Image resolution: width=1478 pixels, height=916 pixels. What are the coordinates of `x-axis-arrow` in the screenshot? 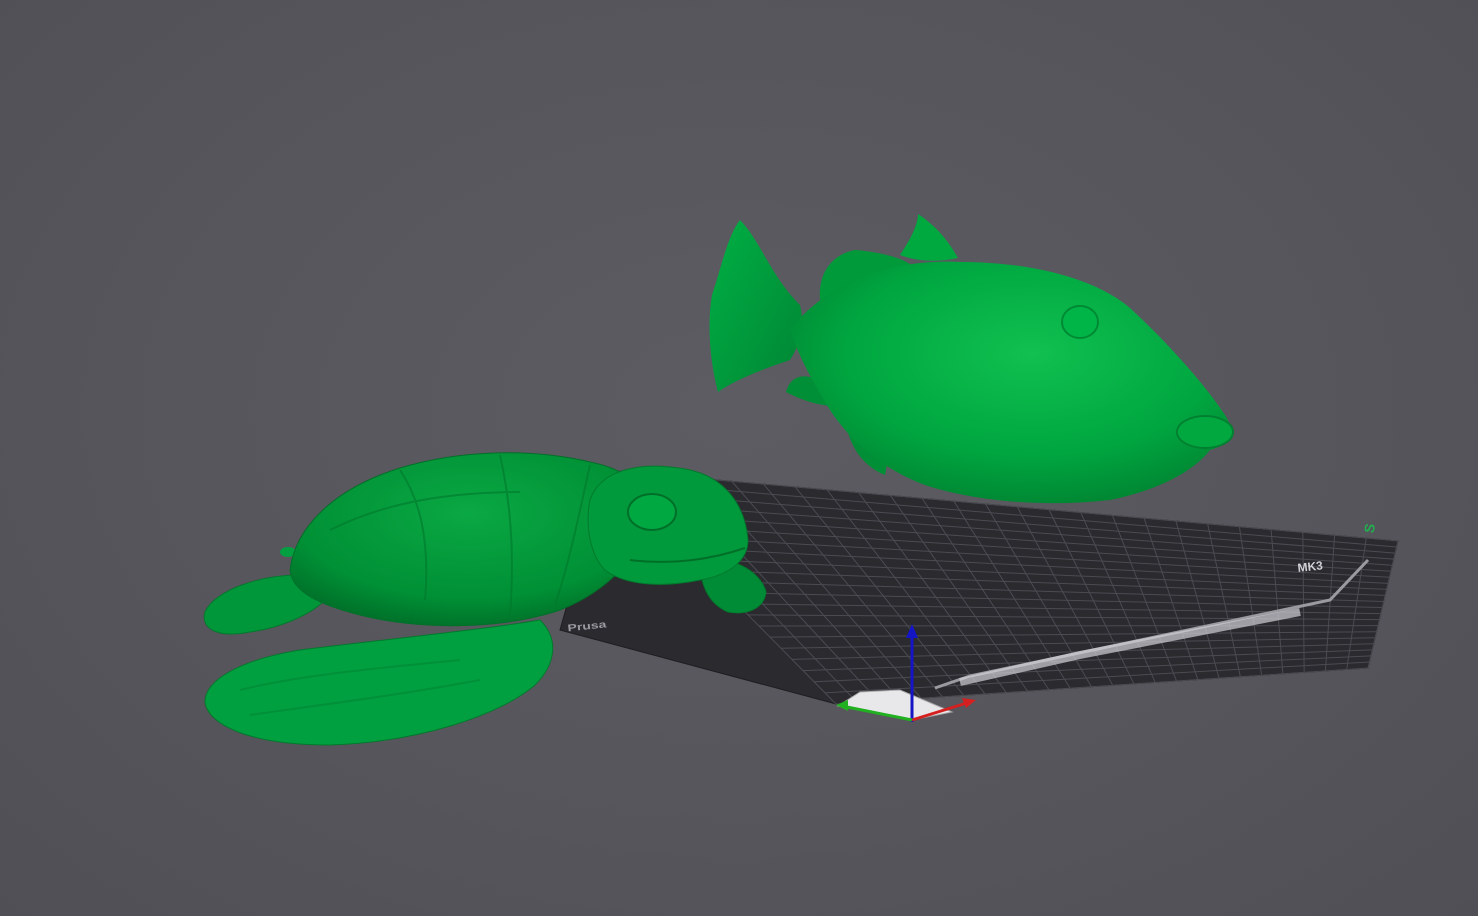 It's located at (969, 703).